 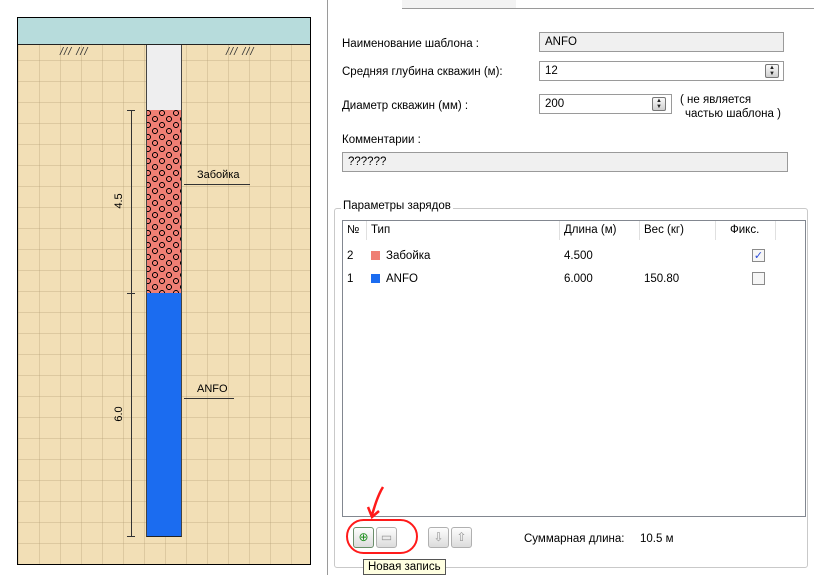 I want to click on row-type-cell: Забойка, so click(x=398, y=256).